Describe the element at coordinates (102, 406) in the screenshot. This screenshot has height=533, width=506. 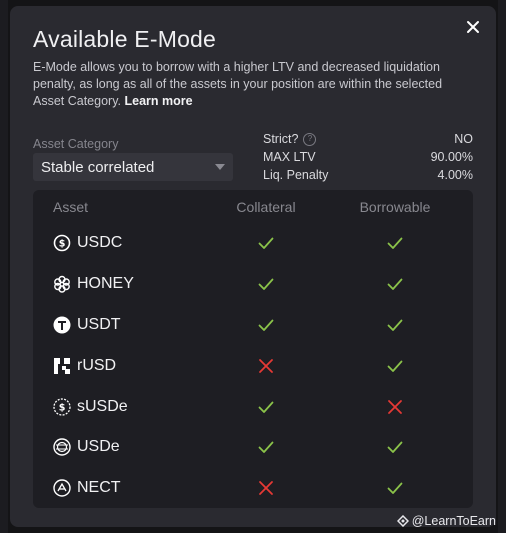
I see `asset-name: sUSDe` at that location.